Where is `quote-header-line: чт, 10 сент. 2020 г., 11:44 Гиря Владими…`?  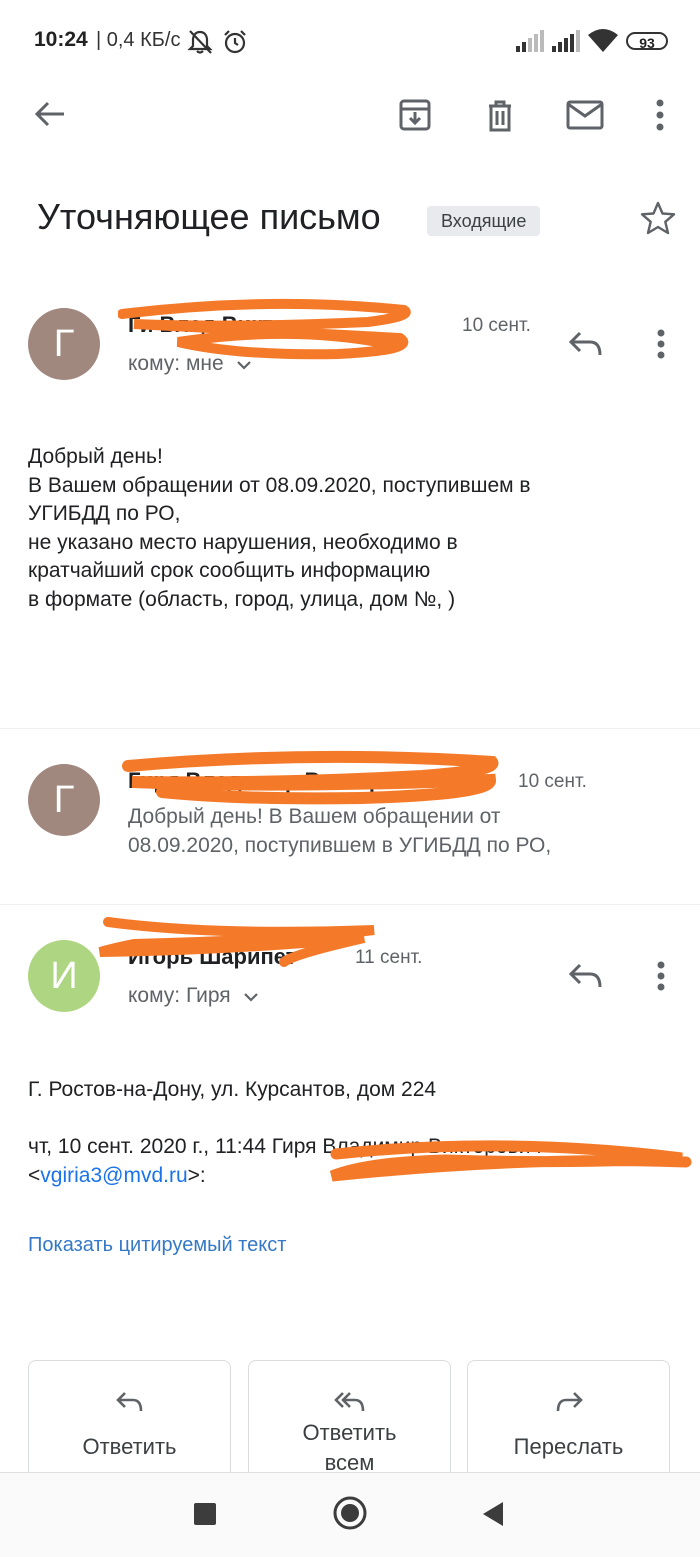
quote-header-line: чт, 10 сент. 2020 г., 11:44 Гиря Владими… is located at coordinates (285, 1146).